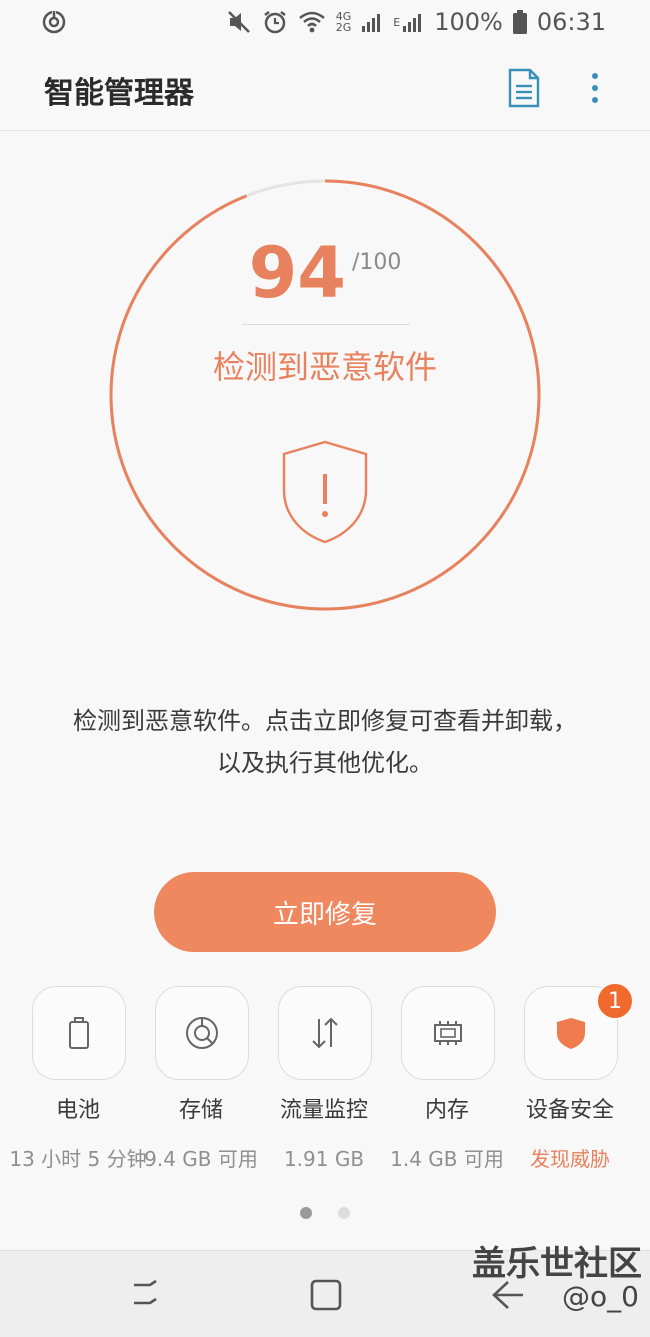  Describe the element at coordinates (569, 1110) in the screenshot. I see `tool-label: 设备安全` at that location.